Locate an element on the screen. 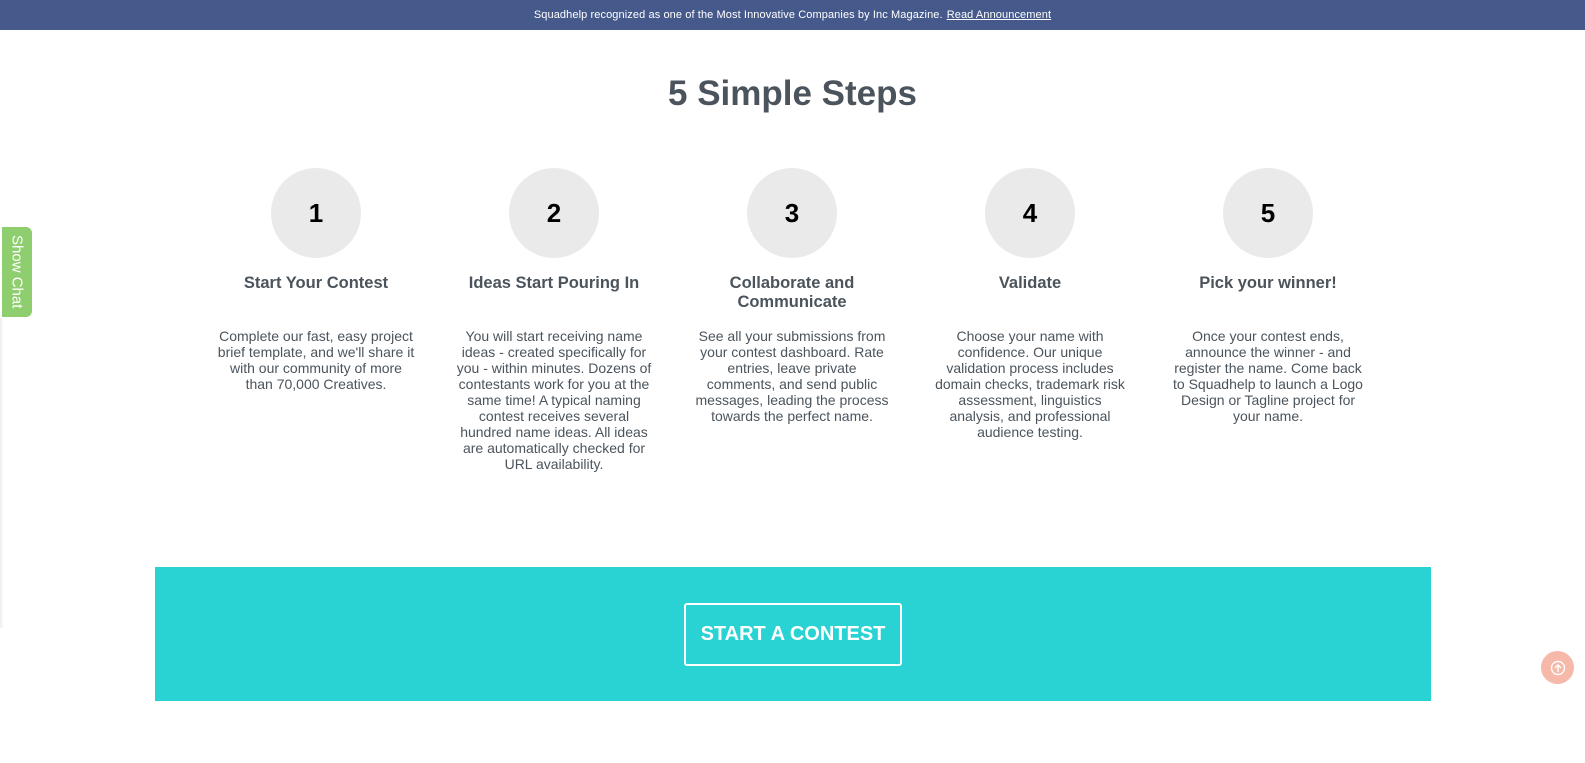  scroll-to-top-button is located at coordinates (1557, 667).